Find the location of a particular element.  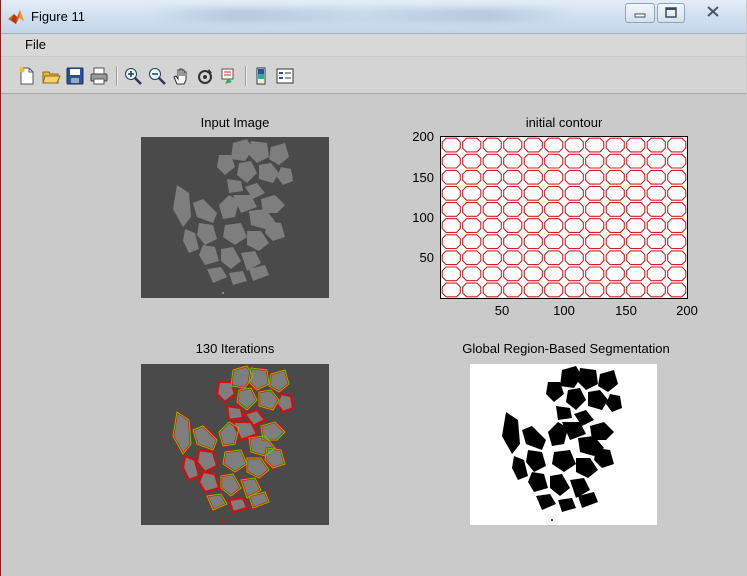

y-tick-label: 150 is located at coordinates (423, 177).